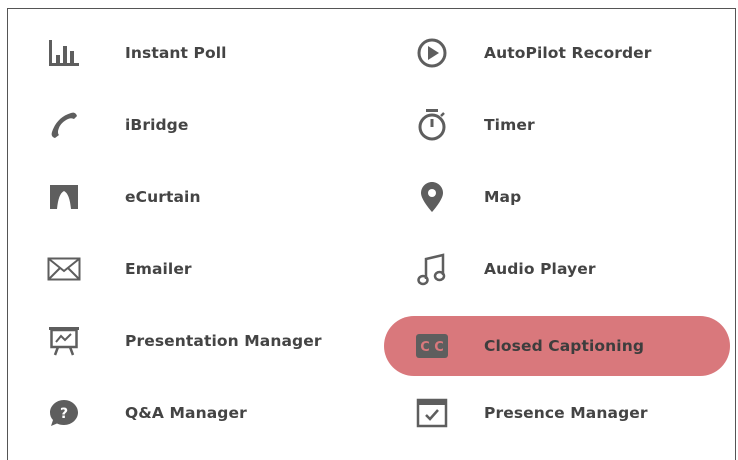 Image resolution: width=738 pixels, height=460 pixels. Describe the element at coordinates (163, 197) in the screenshot. I see `tool-label: eCurtain` at that location.